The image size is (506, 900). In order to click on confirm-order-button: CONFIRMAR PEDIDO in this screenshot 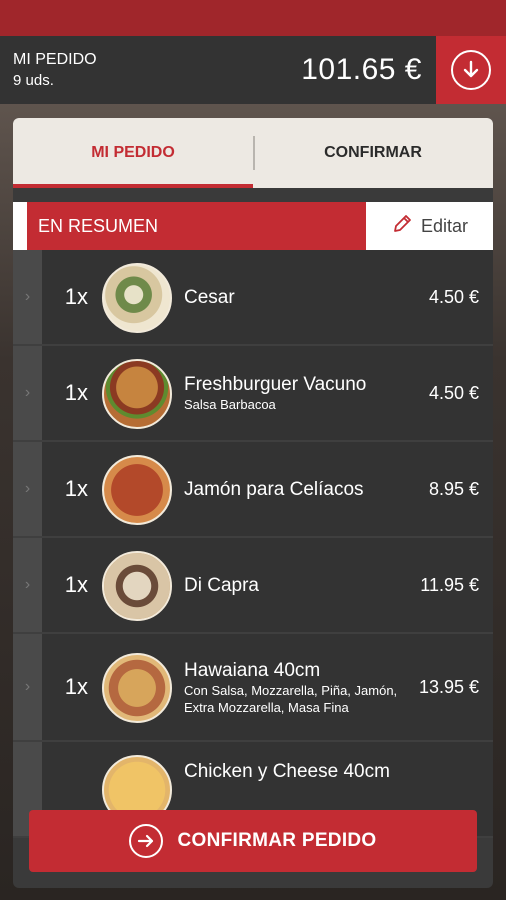, I will do `click(253, 841)`.